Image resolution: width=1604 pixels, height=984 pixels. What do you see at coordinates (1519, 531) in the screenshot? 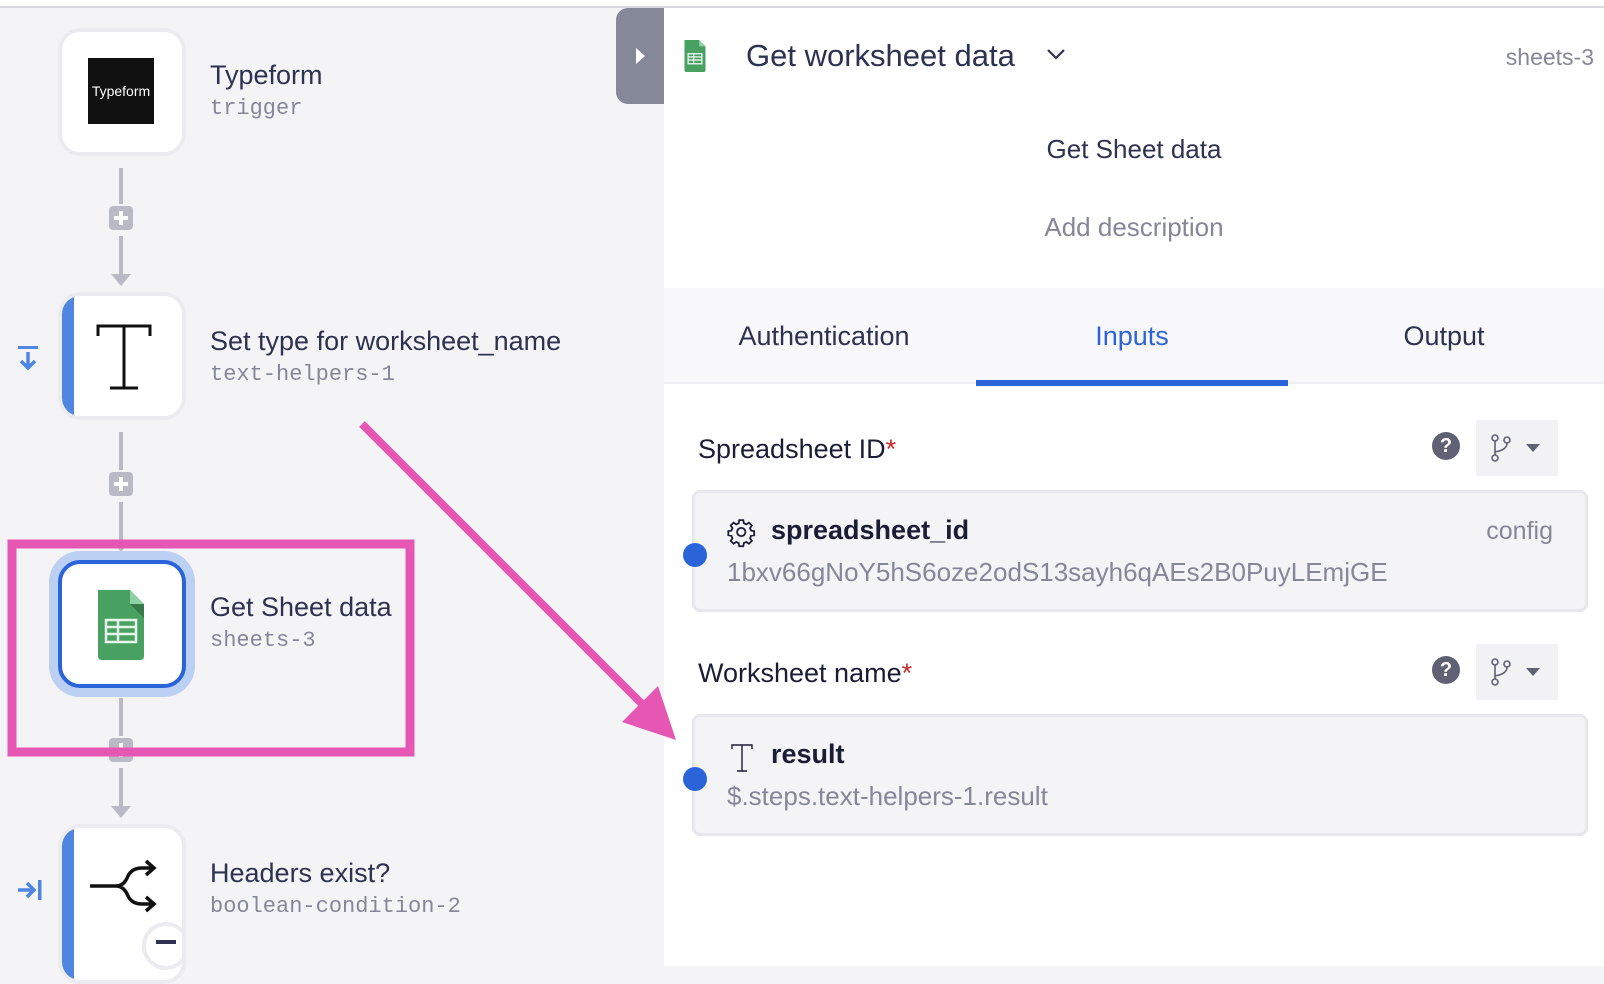
I see `variable-source: config` at bounding box center [1519, 531].